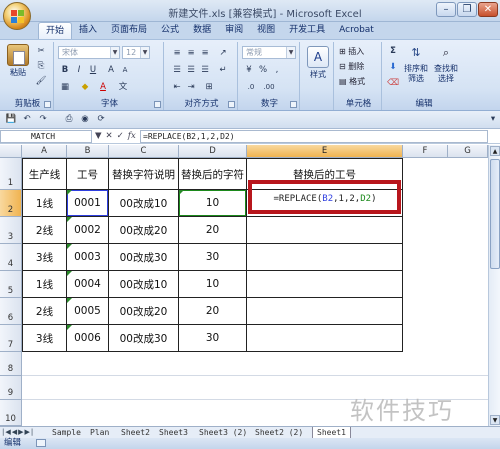 The image size is (500, 449). What do you see at coordinates (269, 52) in the screenshot?
I see `number-format-select: 常规 ▼` at bounding box center [269, 52].